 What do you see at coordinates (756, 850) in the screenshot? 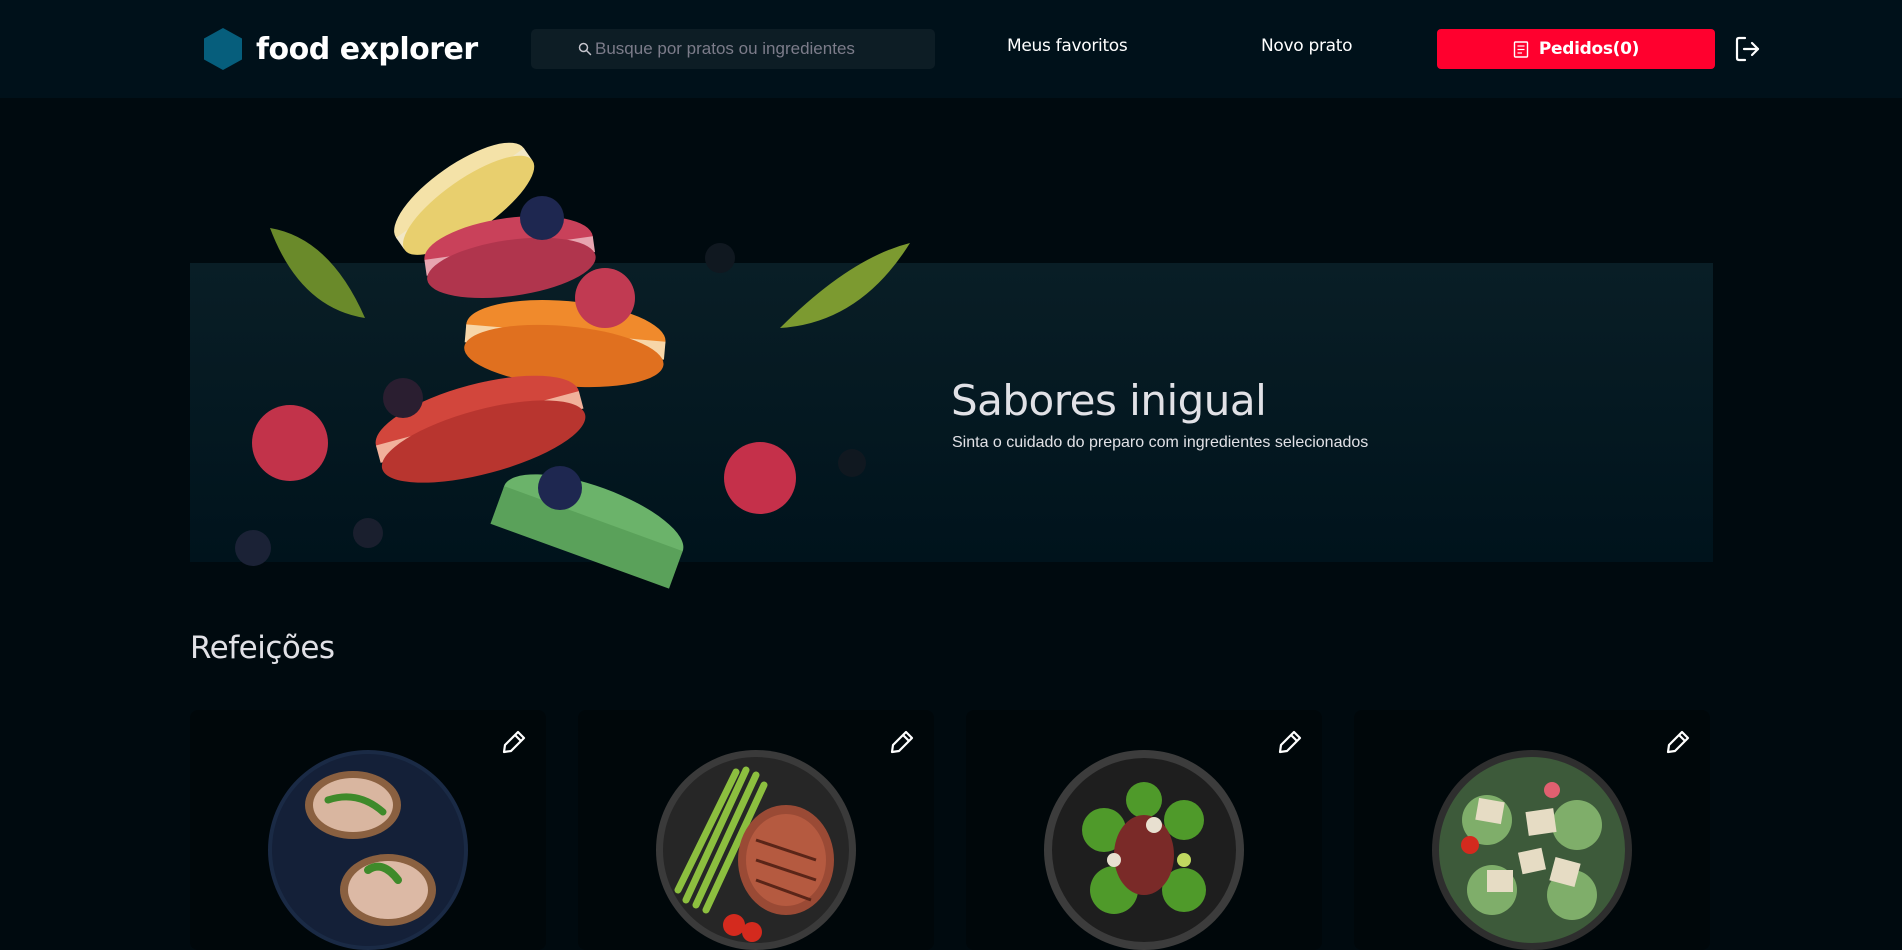
I see `steak-asparagus-dish-image` at bounding box center [756, 850].